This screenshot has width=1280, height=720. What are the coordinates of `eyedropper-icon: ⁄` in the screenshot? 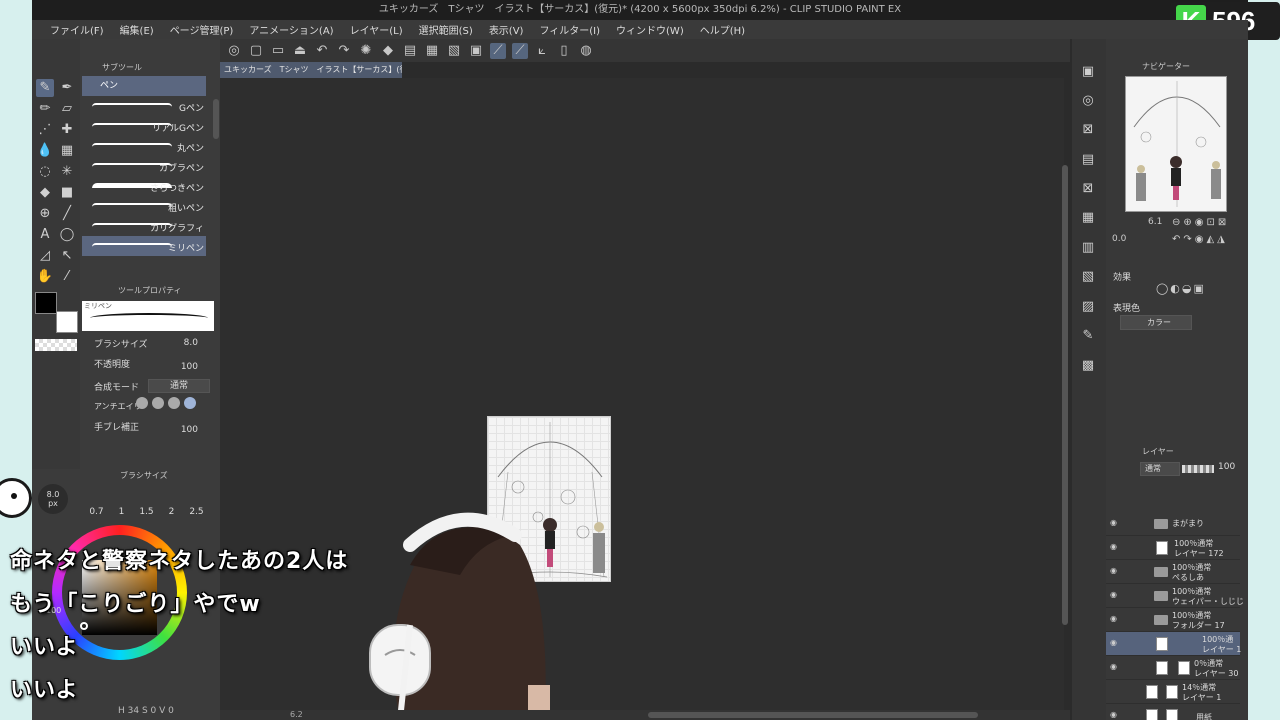 It's located at (67, 277).